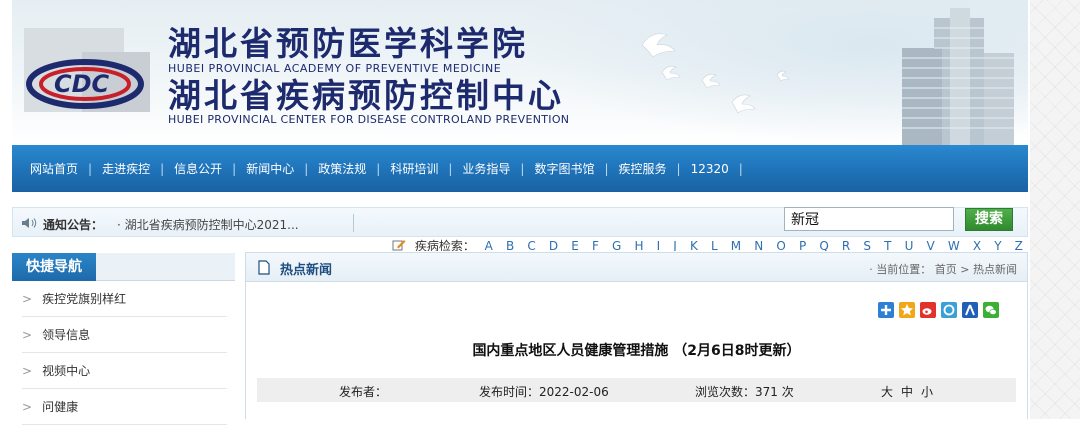 The image size is (1080, 425). Describe the element at coordinates (946, 269) in the screenshot. I see `breadcrumb-home-link: 首页` at that location.